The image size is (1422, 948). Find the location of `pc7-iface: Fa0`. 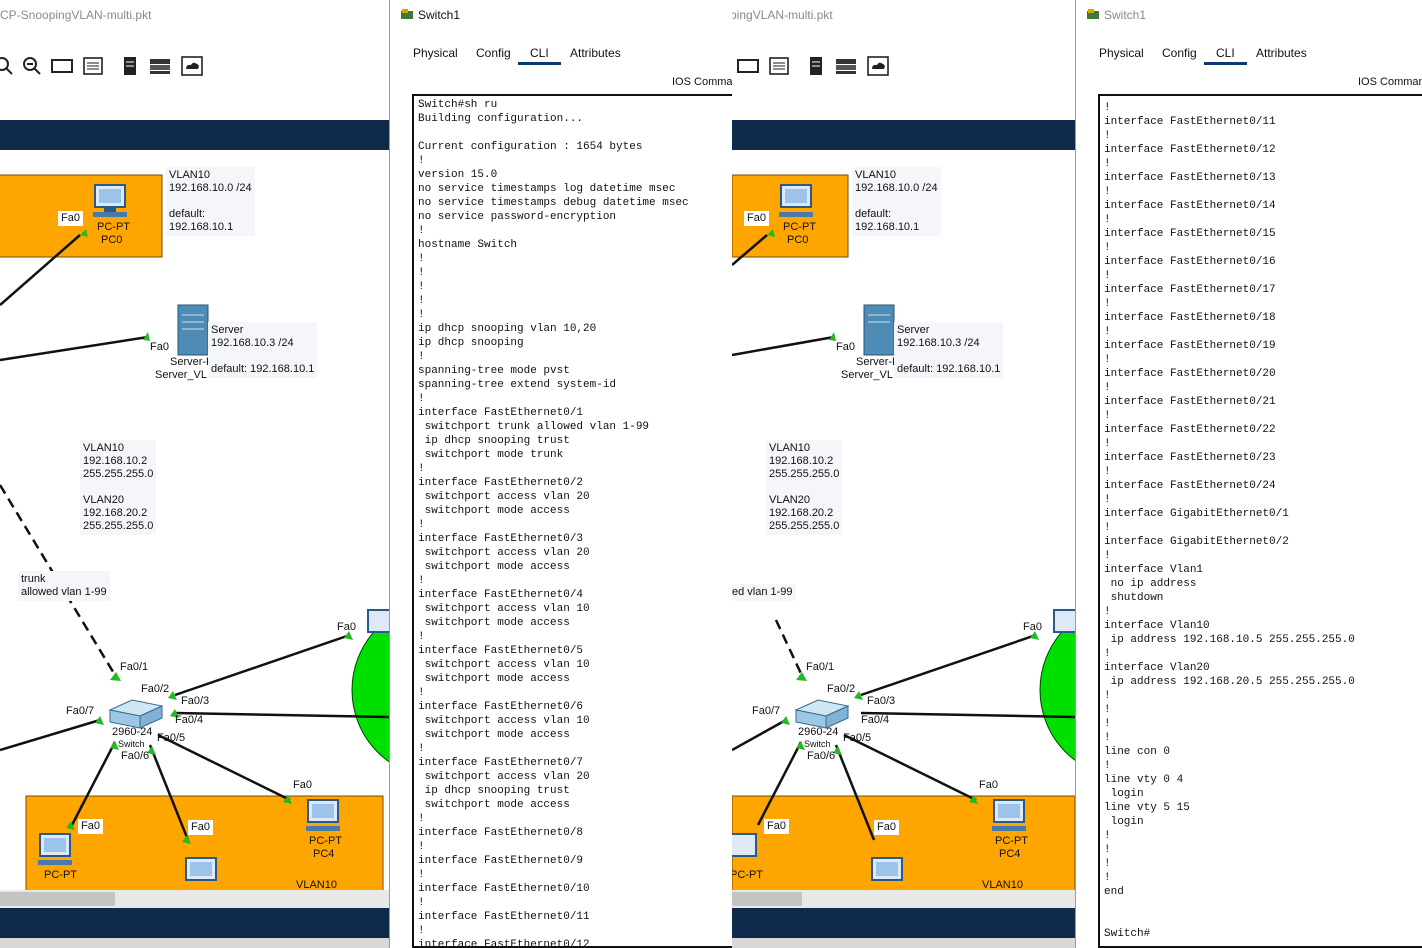

pc7-iface: Fa0 is located at coordinates (90, 826).